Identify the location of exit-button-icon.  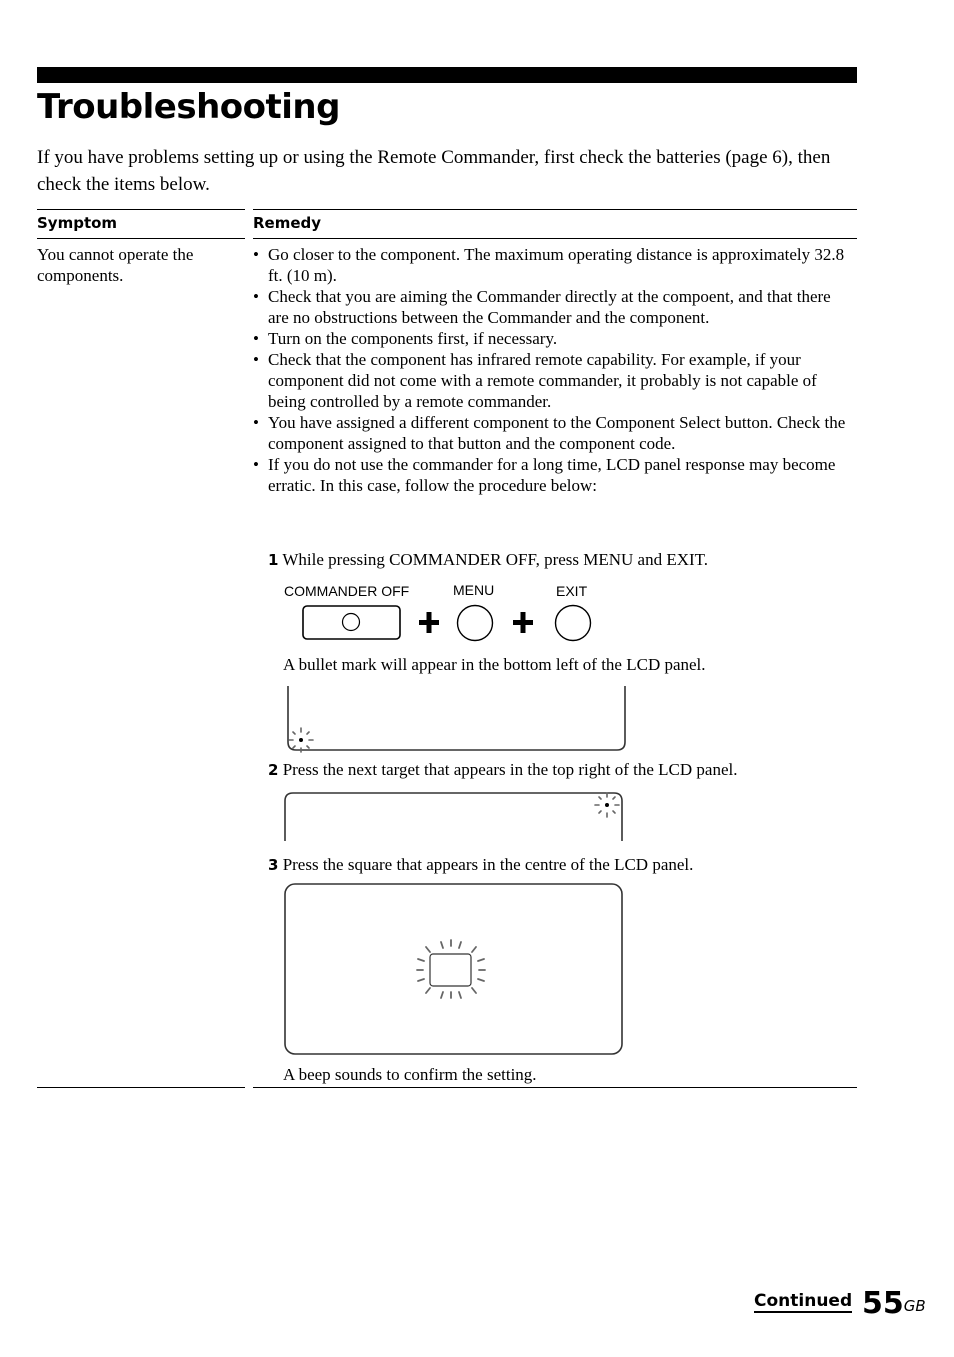
(573, 623).